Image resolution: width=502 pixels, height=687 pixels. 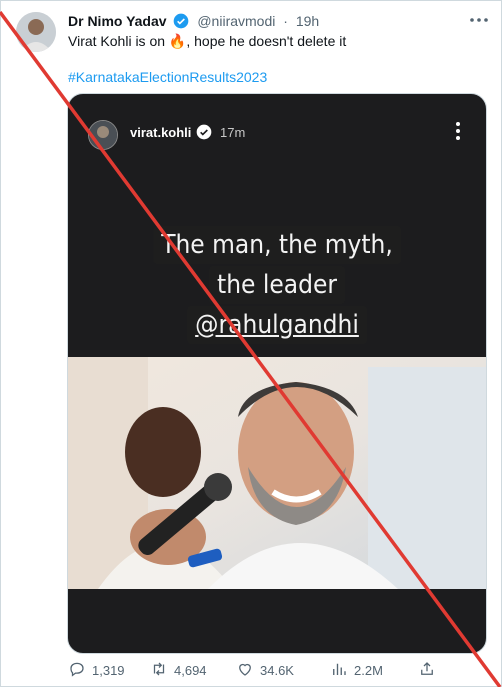 I want to click on share-button, so click(x=427, y=670).